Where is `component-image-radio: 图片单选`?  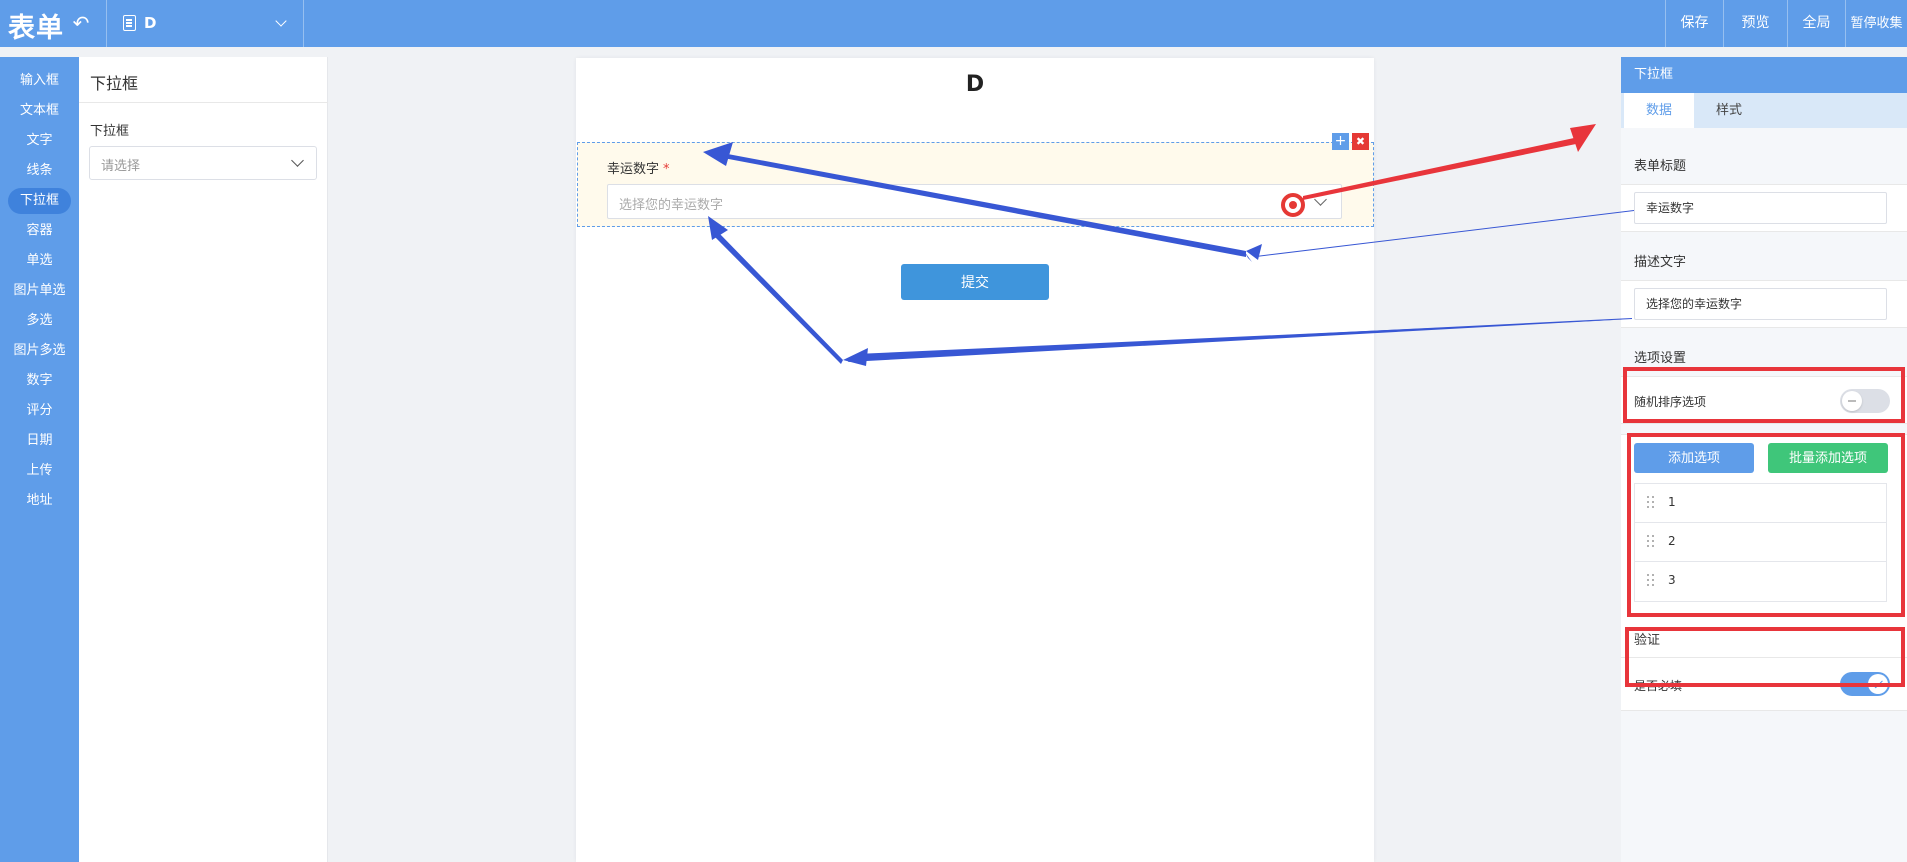
component-image-radio: 图片单选 is located at coordinates (39, 291).